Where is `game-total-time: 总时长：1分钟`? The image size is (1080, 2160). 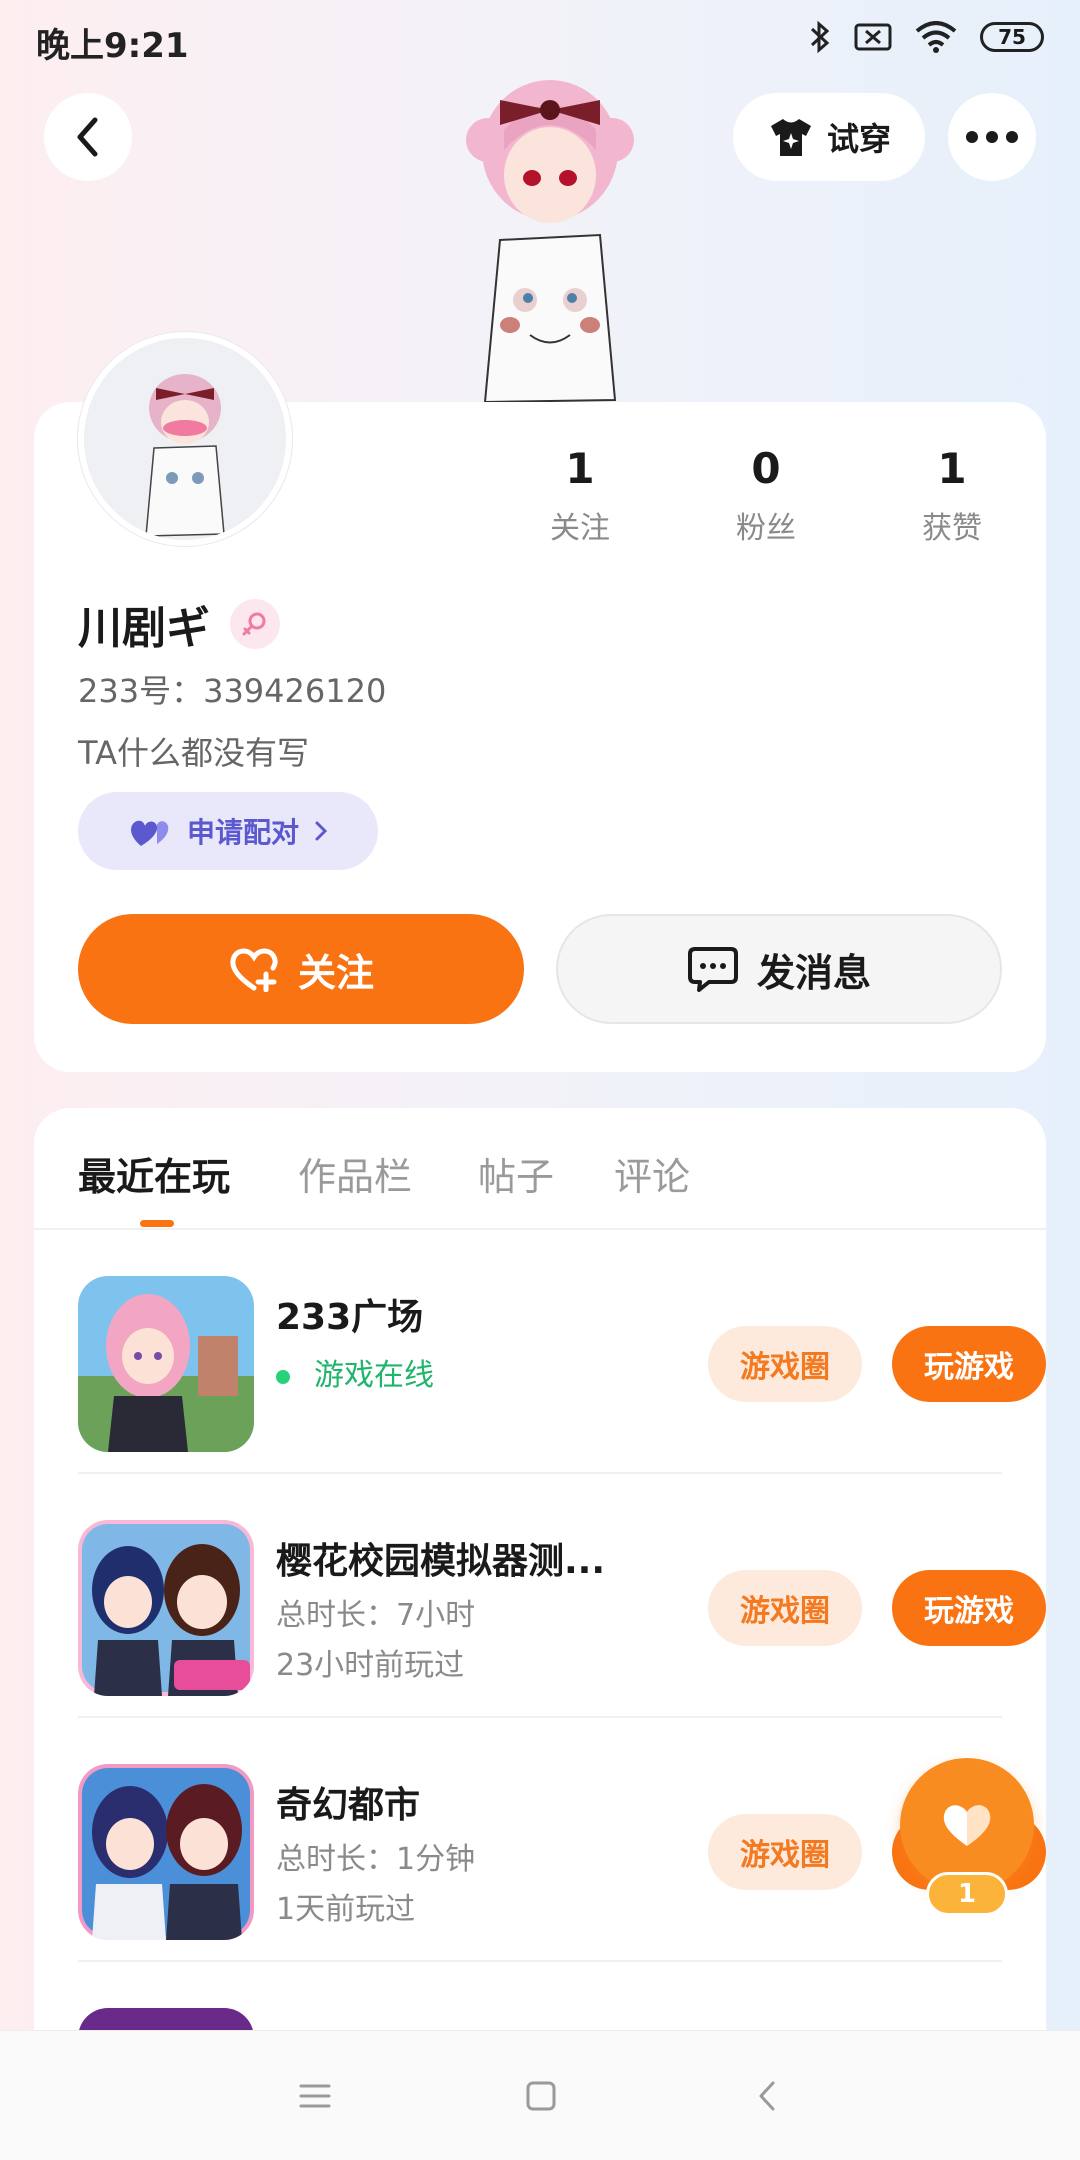
game-total-time: 总时长：1分钟 is located at coordinates (376, 1859).